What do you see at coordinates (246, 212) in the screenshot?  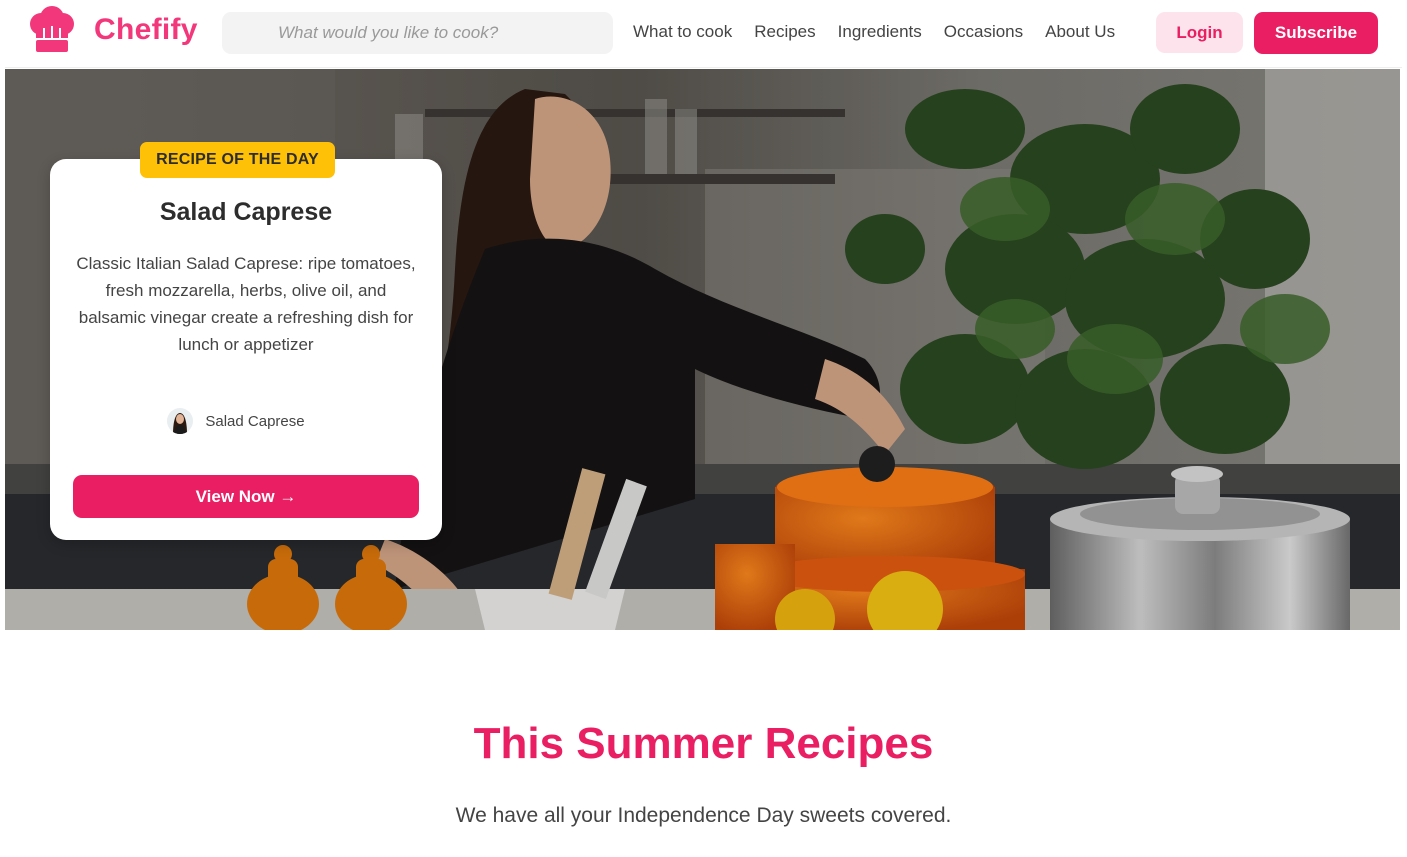 I see `recipe-title: Salad Caprese` at bounding box center [246, 212].